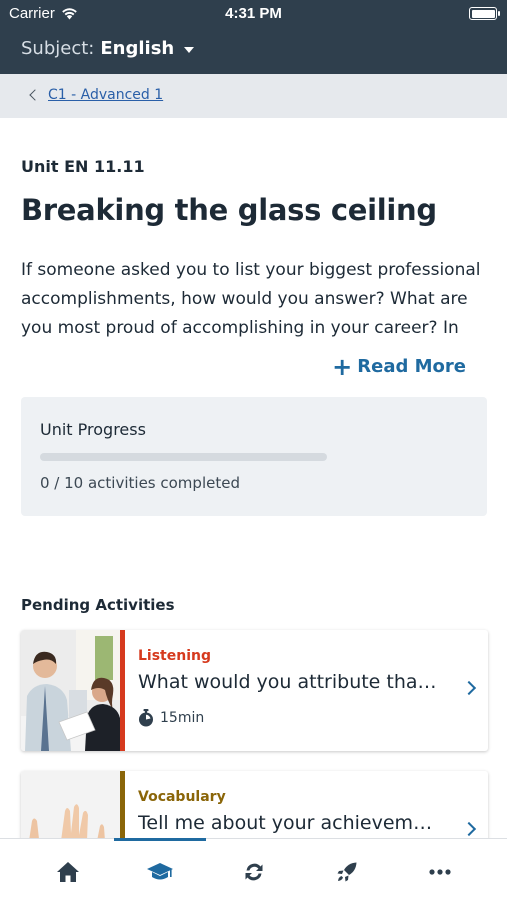  What do you see at coordinates (83, 166) in the screenshot?
I see `unit-code: Unit EN 11.11` at bounding box center [83, 166].